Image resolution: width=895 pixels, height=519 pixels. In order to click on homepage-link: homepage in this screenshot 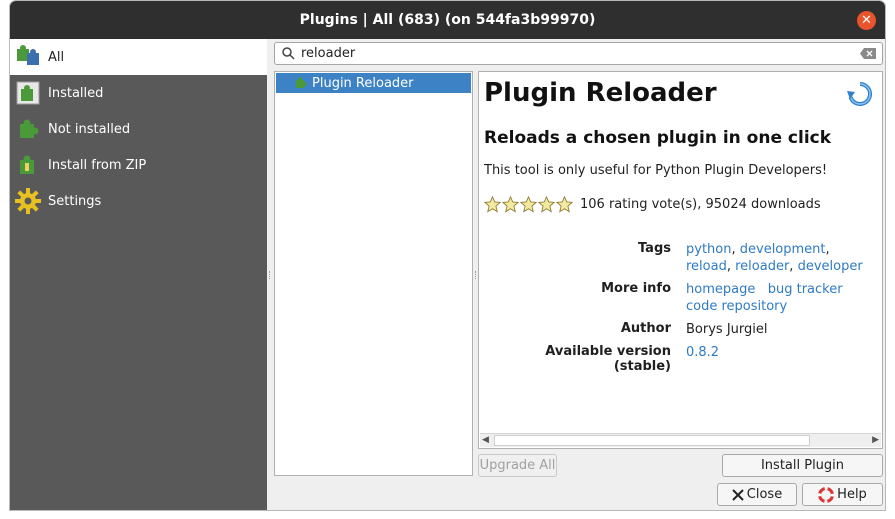, I will do `click(720, 289)`.